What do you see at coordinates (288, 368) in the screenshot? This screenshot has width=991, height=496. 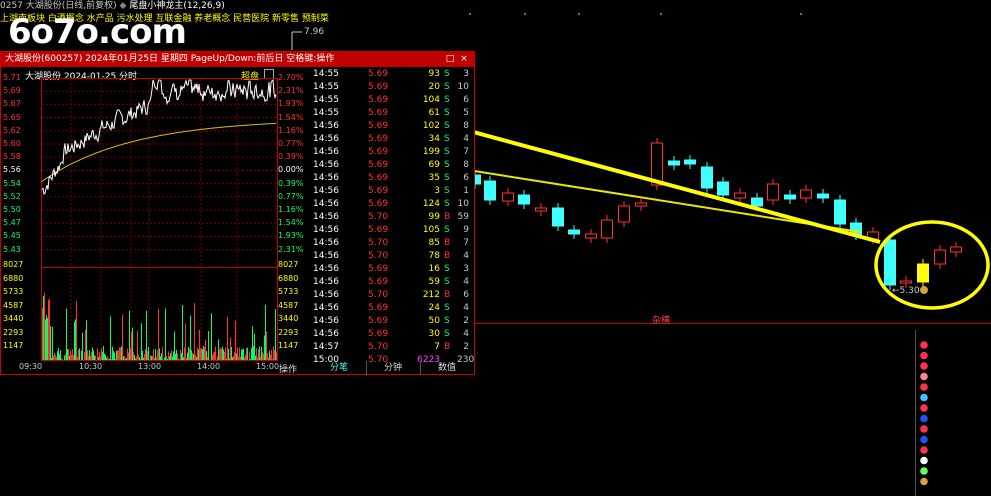 I see `operation-label: 操作` at bounding box center [288, 368].